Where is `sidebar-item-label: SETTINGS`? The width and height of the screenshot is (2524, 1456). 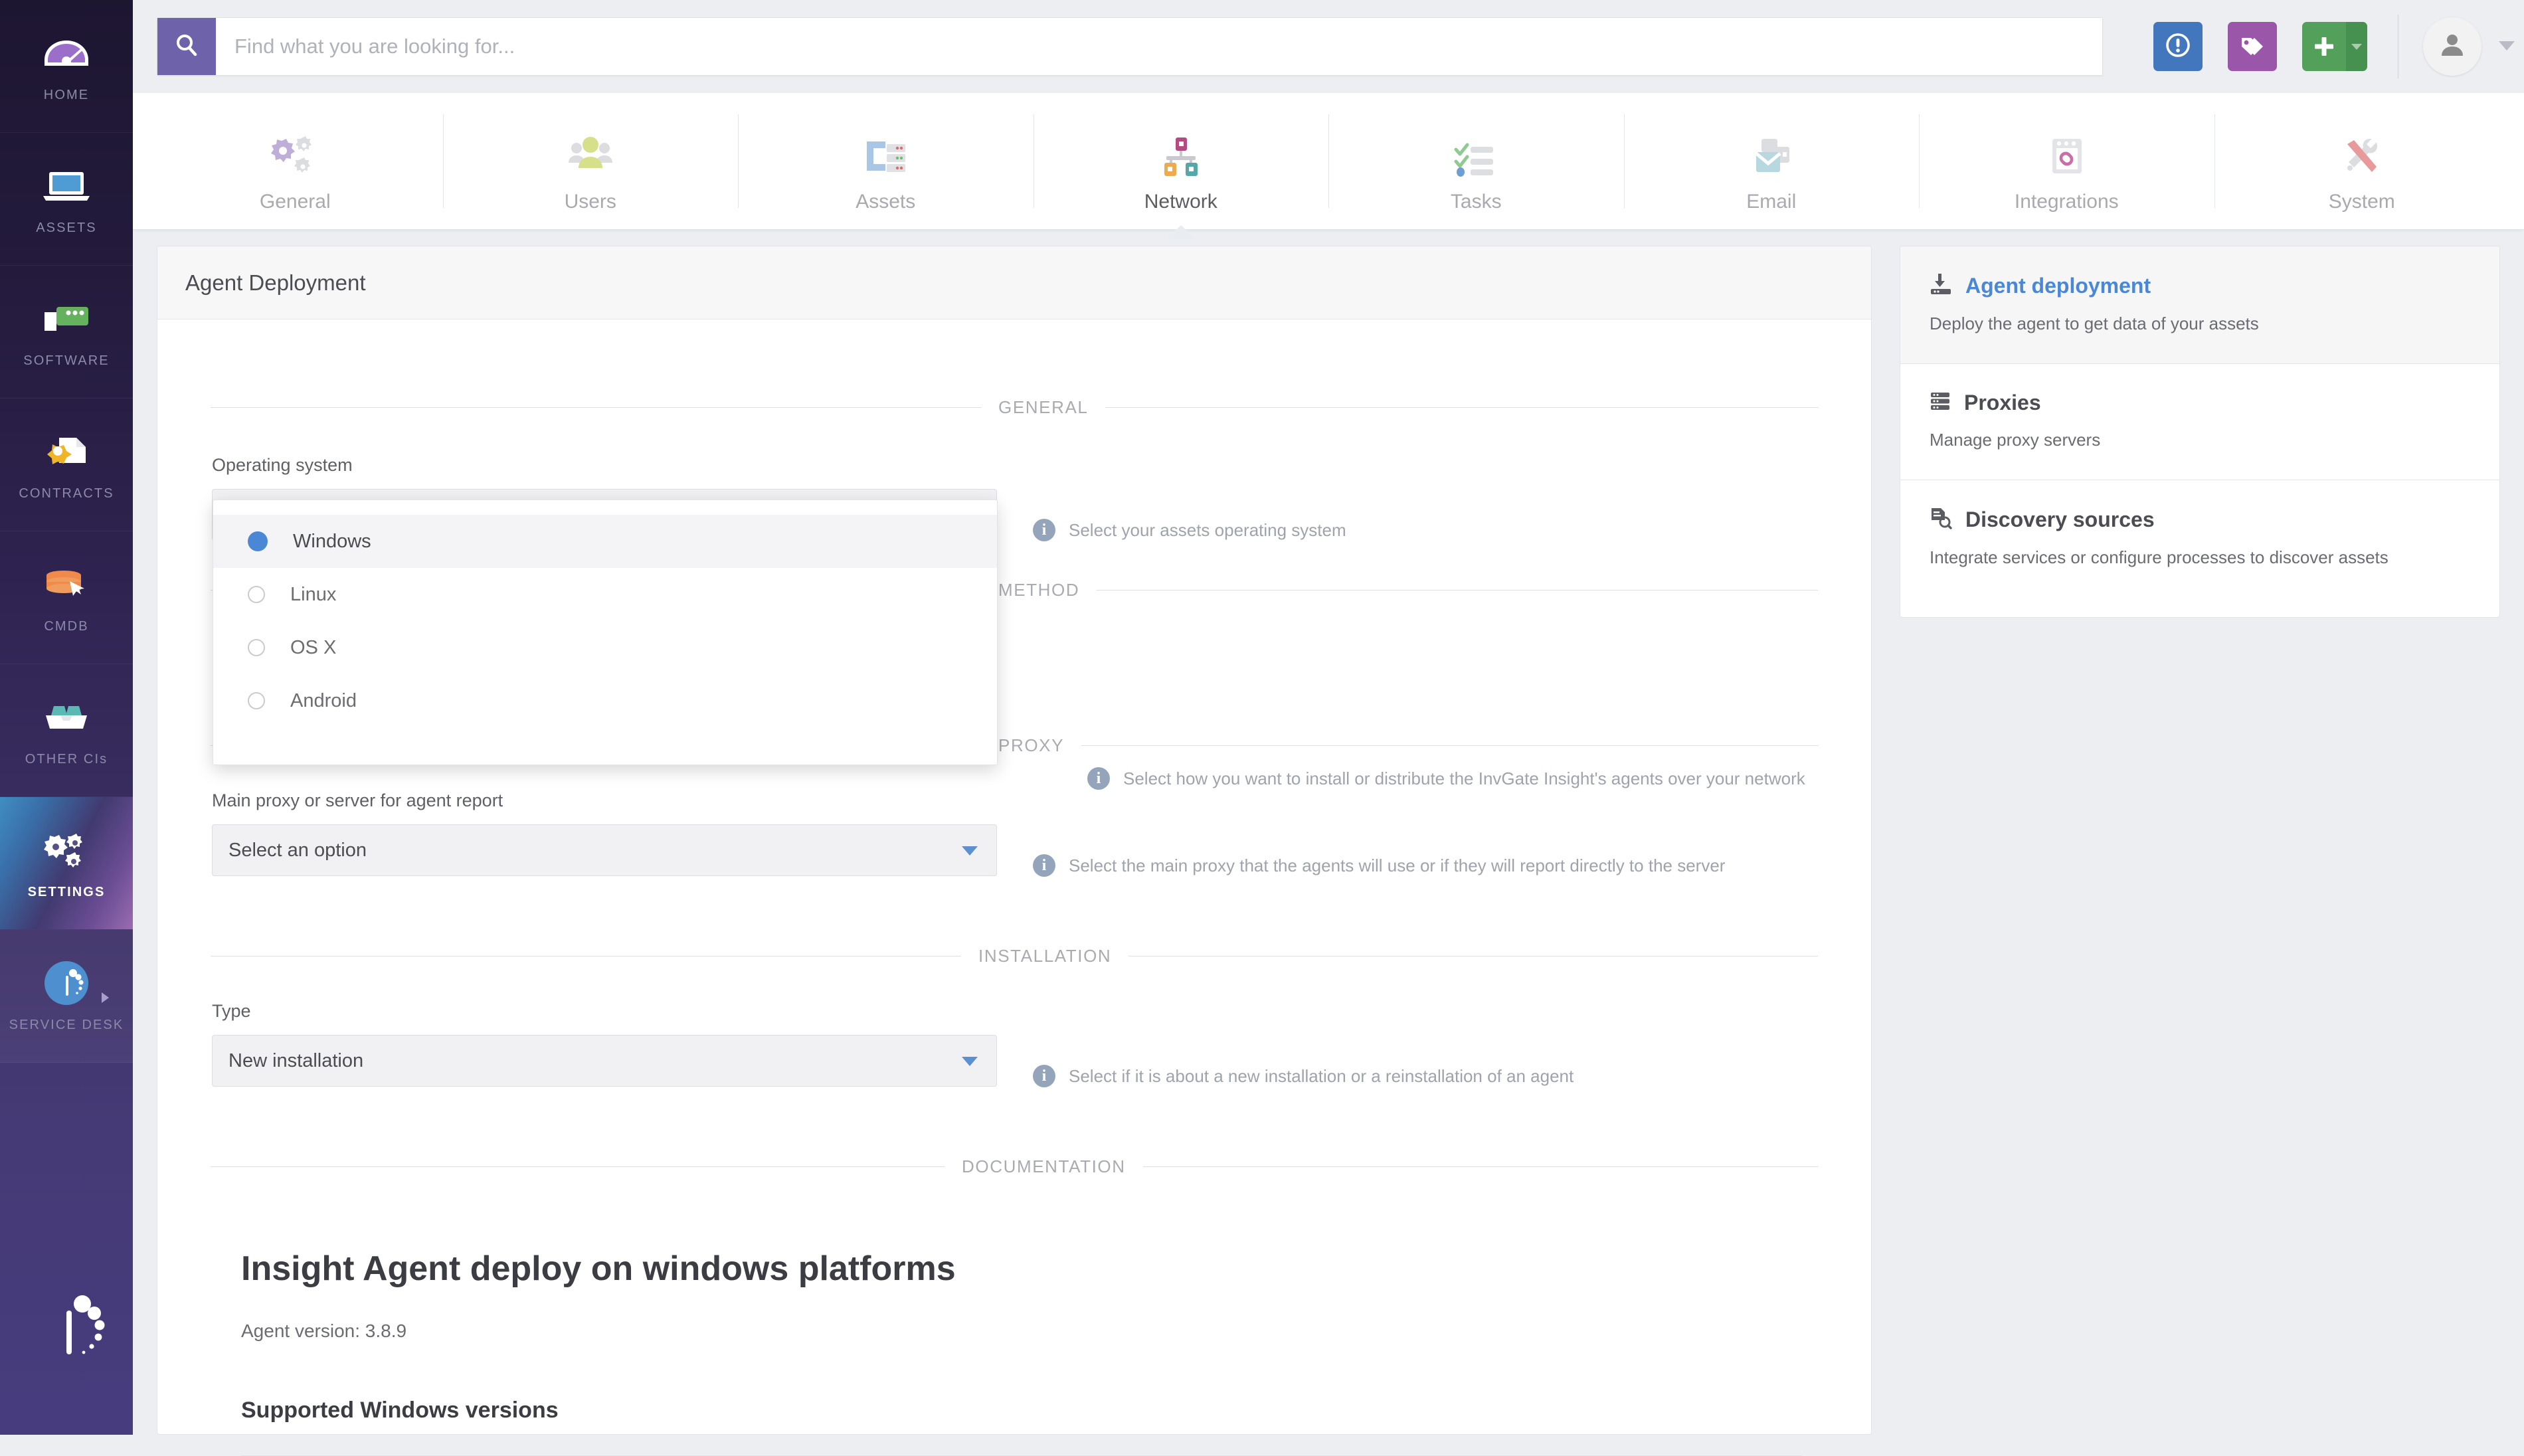
sidebar-item-label: SETTINGS is located at coordinates (67, 892).